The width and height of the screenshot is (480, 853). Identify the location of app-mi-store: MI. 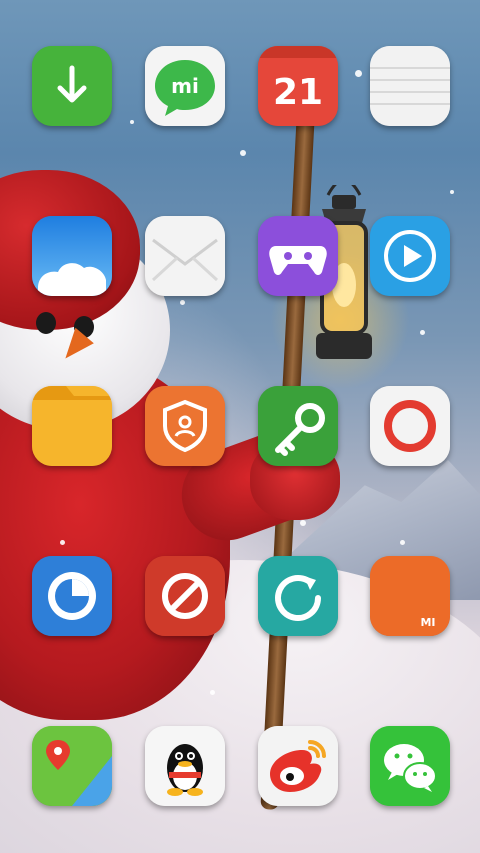
(410, 596).